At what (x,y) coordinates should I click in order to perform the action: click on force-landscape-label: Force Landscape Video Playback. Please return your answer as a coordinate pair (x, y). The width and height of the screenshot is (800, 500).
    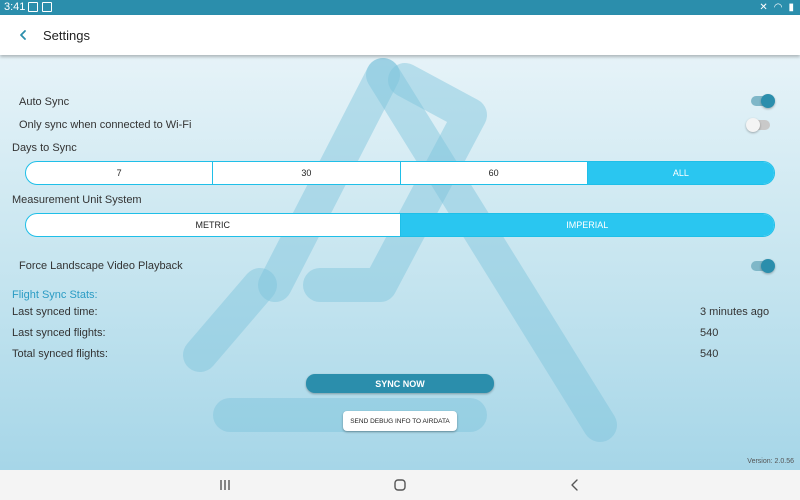
    Looking at the image, I should click on (101, 266).